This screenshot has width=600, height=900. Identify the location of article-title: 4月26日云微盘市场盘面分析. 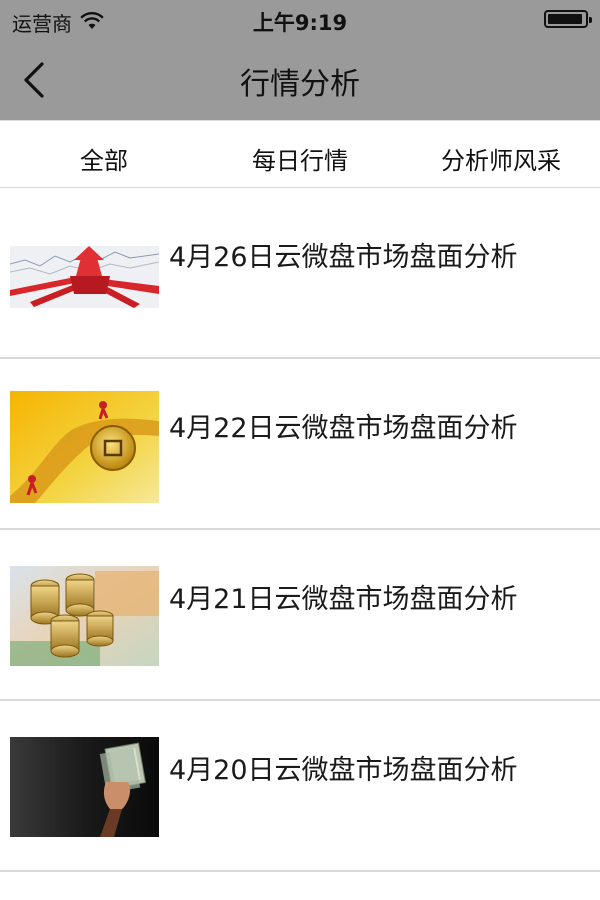
(343, 257).